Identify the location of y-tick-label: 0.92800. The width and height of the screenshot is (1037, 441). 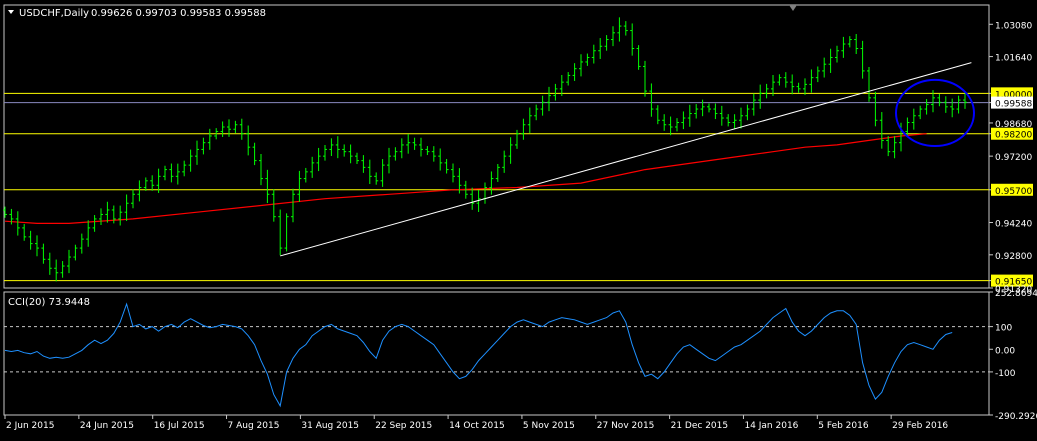
(1013, 257).